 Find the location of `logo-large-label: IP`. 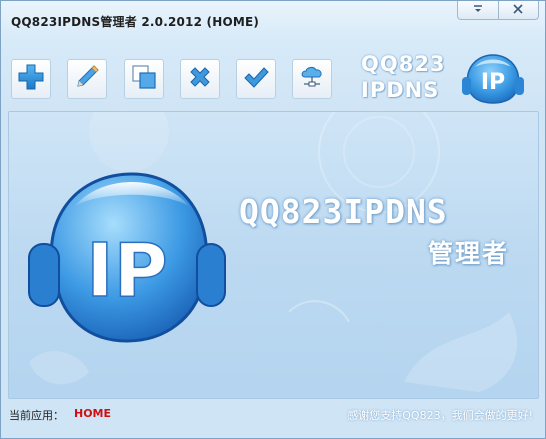

logo-large-label: IP is located at coordinates (127, 271).